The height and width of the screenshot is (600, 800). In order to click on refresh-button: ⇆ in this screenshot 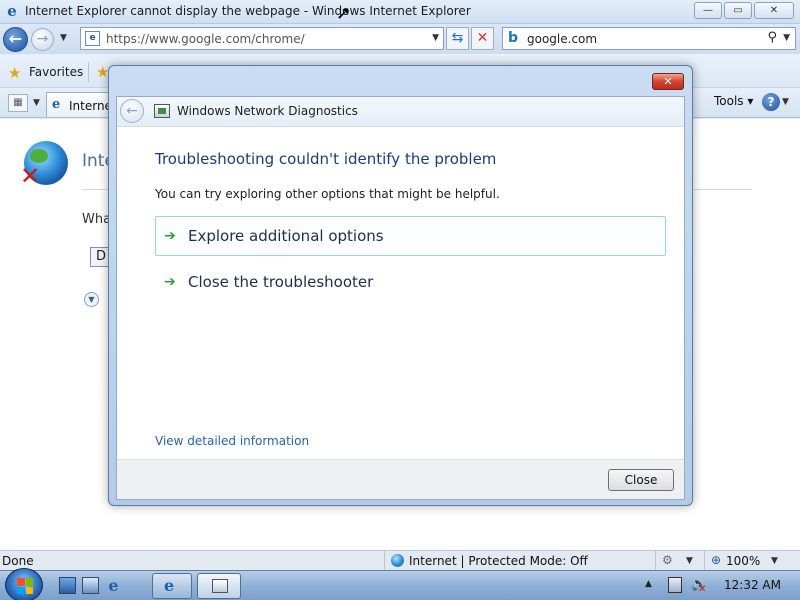, I will do `click(457, 38)`.